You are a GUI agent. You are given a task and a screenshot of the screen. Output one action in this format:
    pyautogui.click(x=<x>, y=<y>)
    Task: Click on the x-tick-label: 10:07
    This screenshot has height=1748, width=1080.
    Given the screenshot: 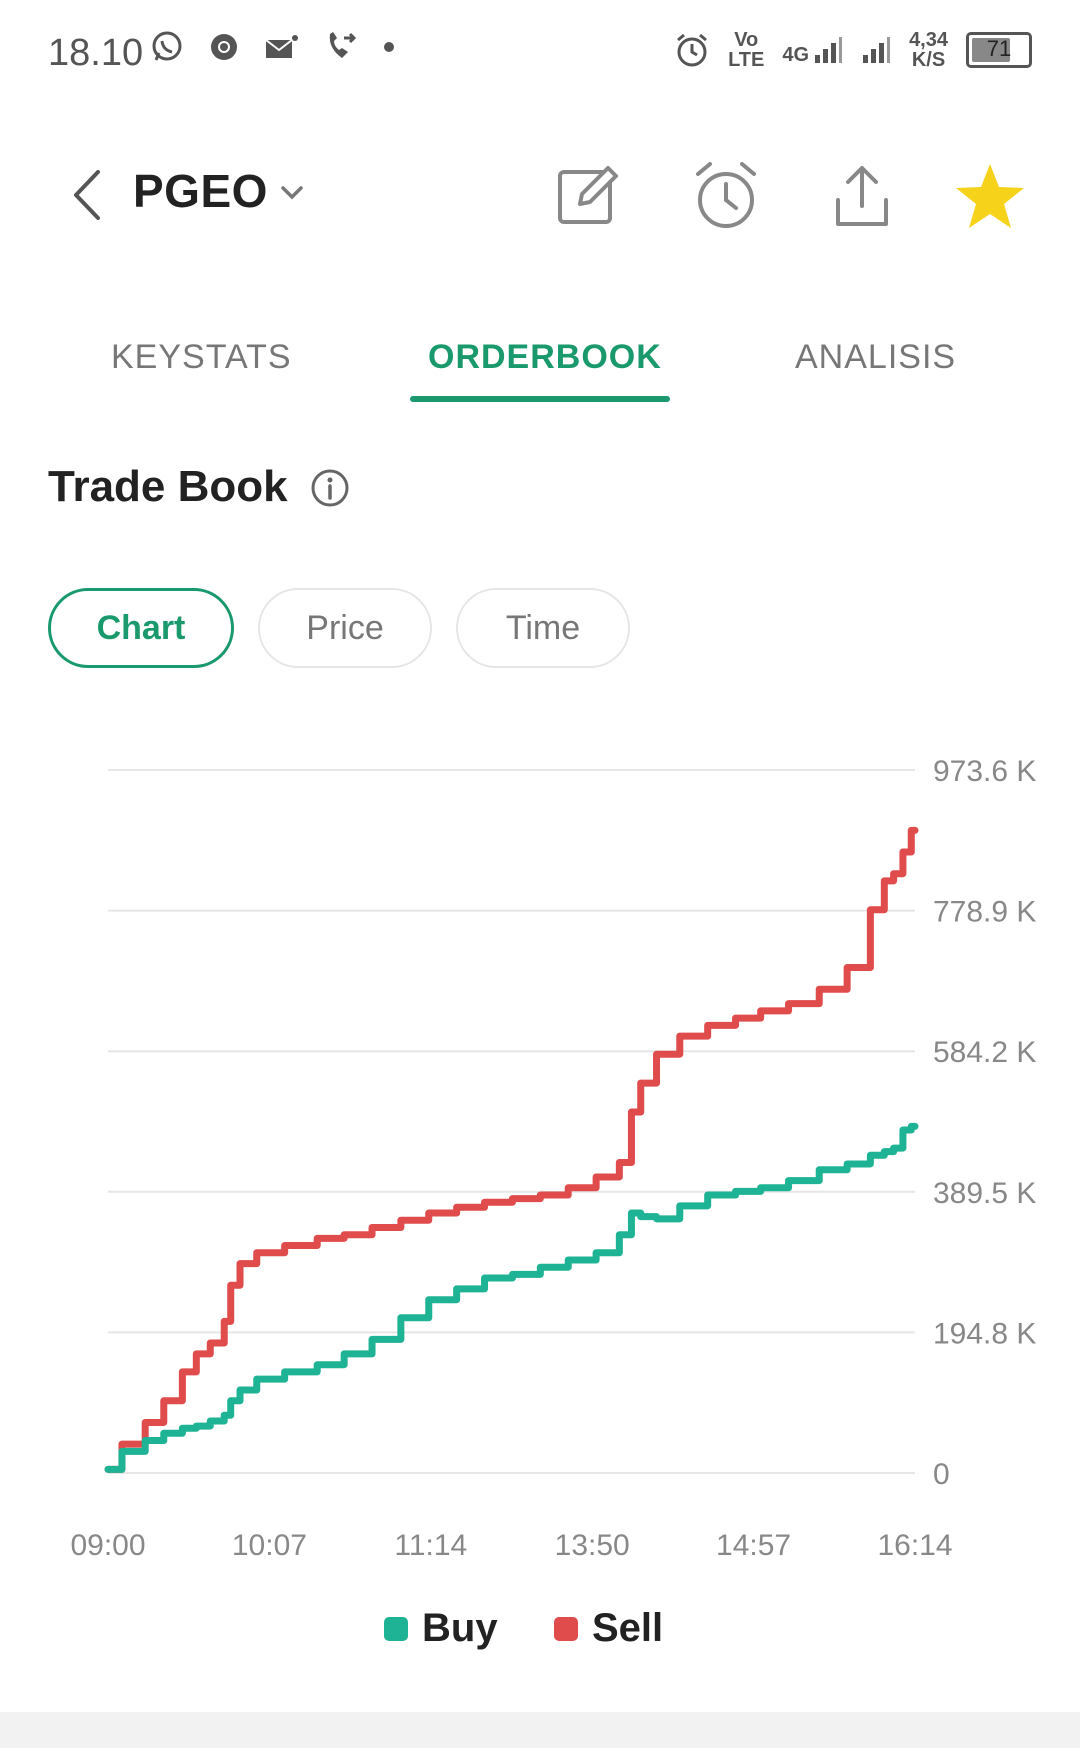 What is the action you would take?
    pyautogui.click(x=269, y=1545)
    